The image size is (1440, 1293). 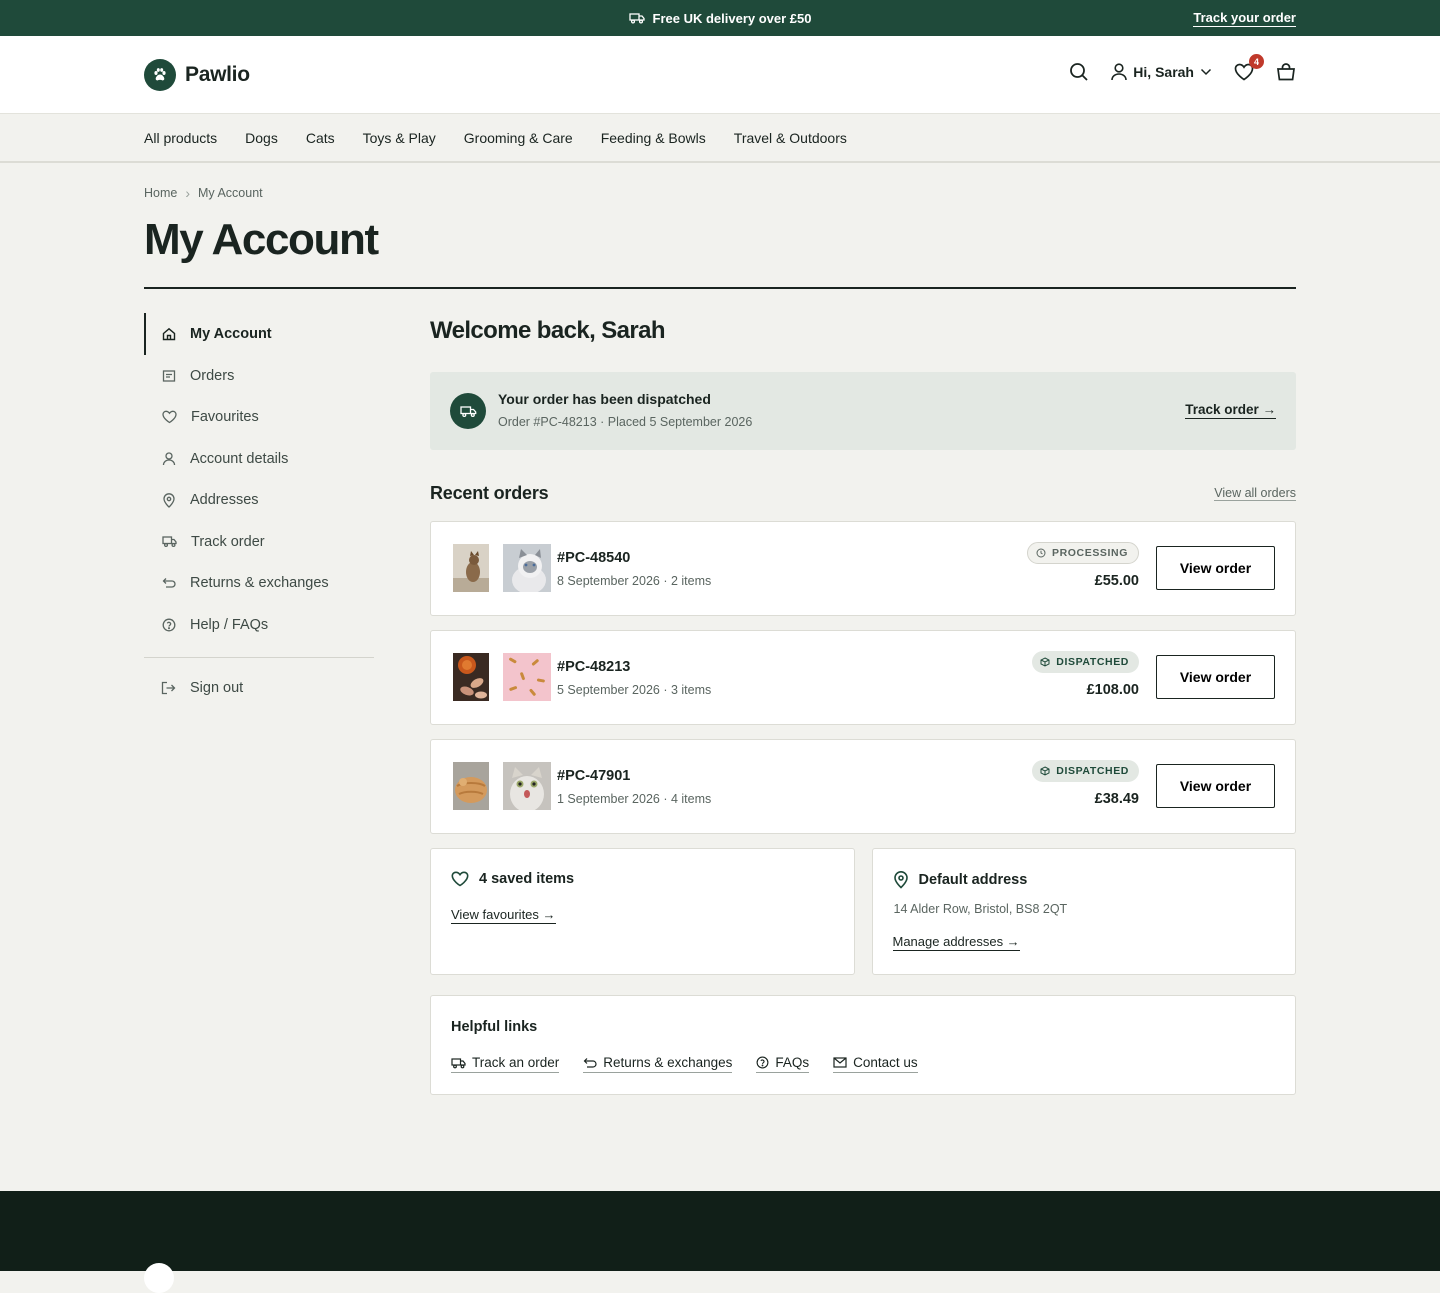 I want to click on status-badge: PROCESSING, so click(x=1082, y=553).